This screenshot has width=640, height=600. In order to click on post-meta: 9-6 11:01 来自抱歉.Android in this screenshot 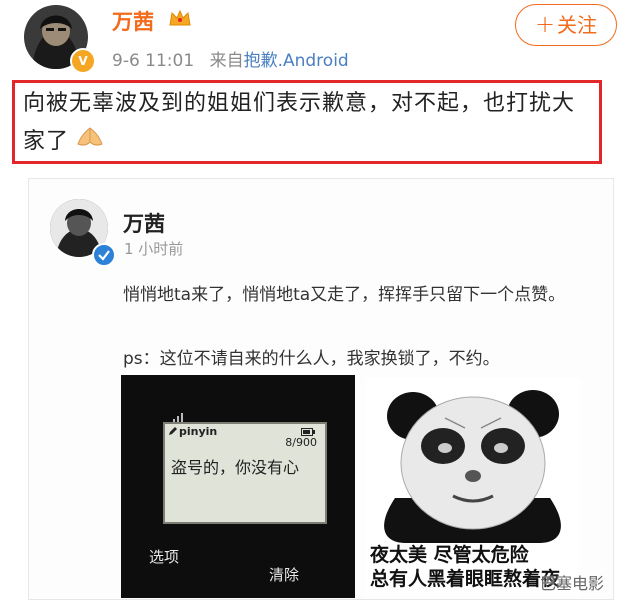, I will do `click(230, 58)`.